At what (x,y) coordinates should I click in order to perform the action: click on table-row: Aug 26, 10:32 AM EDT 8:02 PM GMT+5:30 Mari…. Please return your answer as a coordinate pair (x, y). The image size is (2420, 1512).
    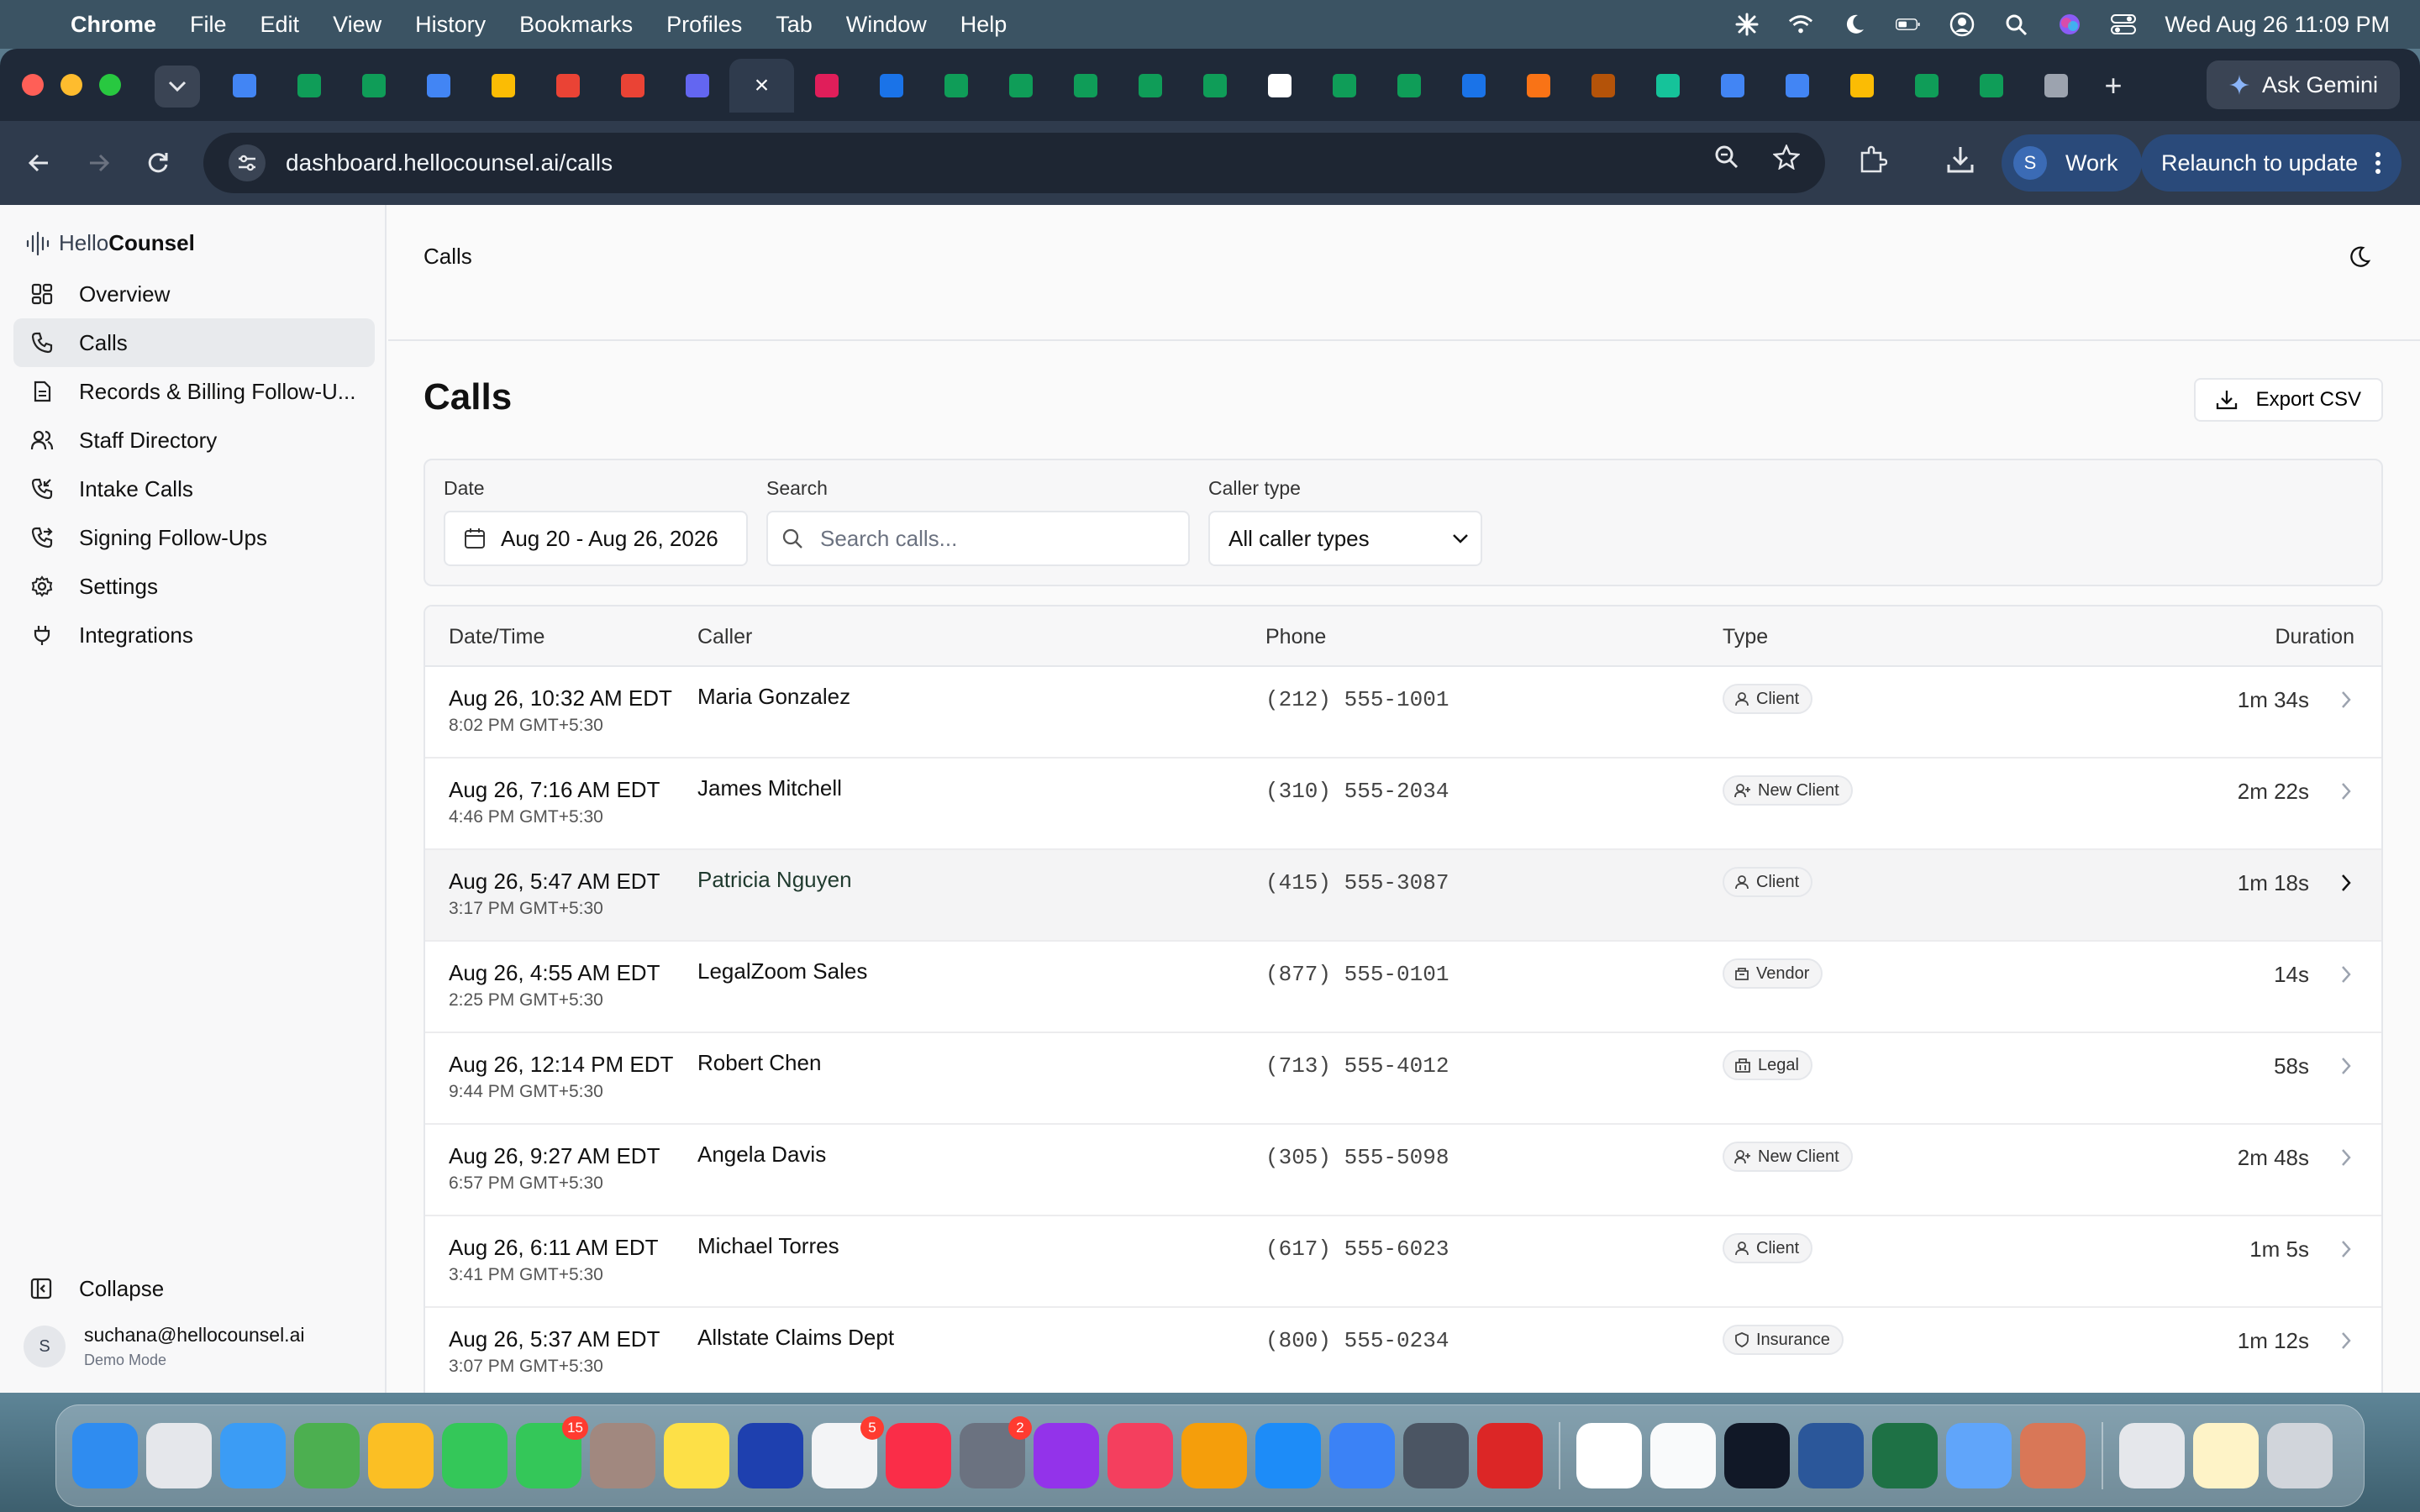
    Looking at the image, I should click on (1403, 713).